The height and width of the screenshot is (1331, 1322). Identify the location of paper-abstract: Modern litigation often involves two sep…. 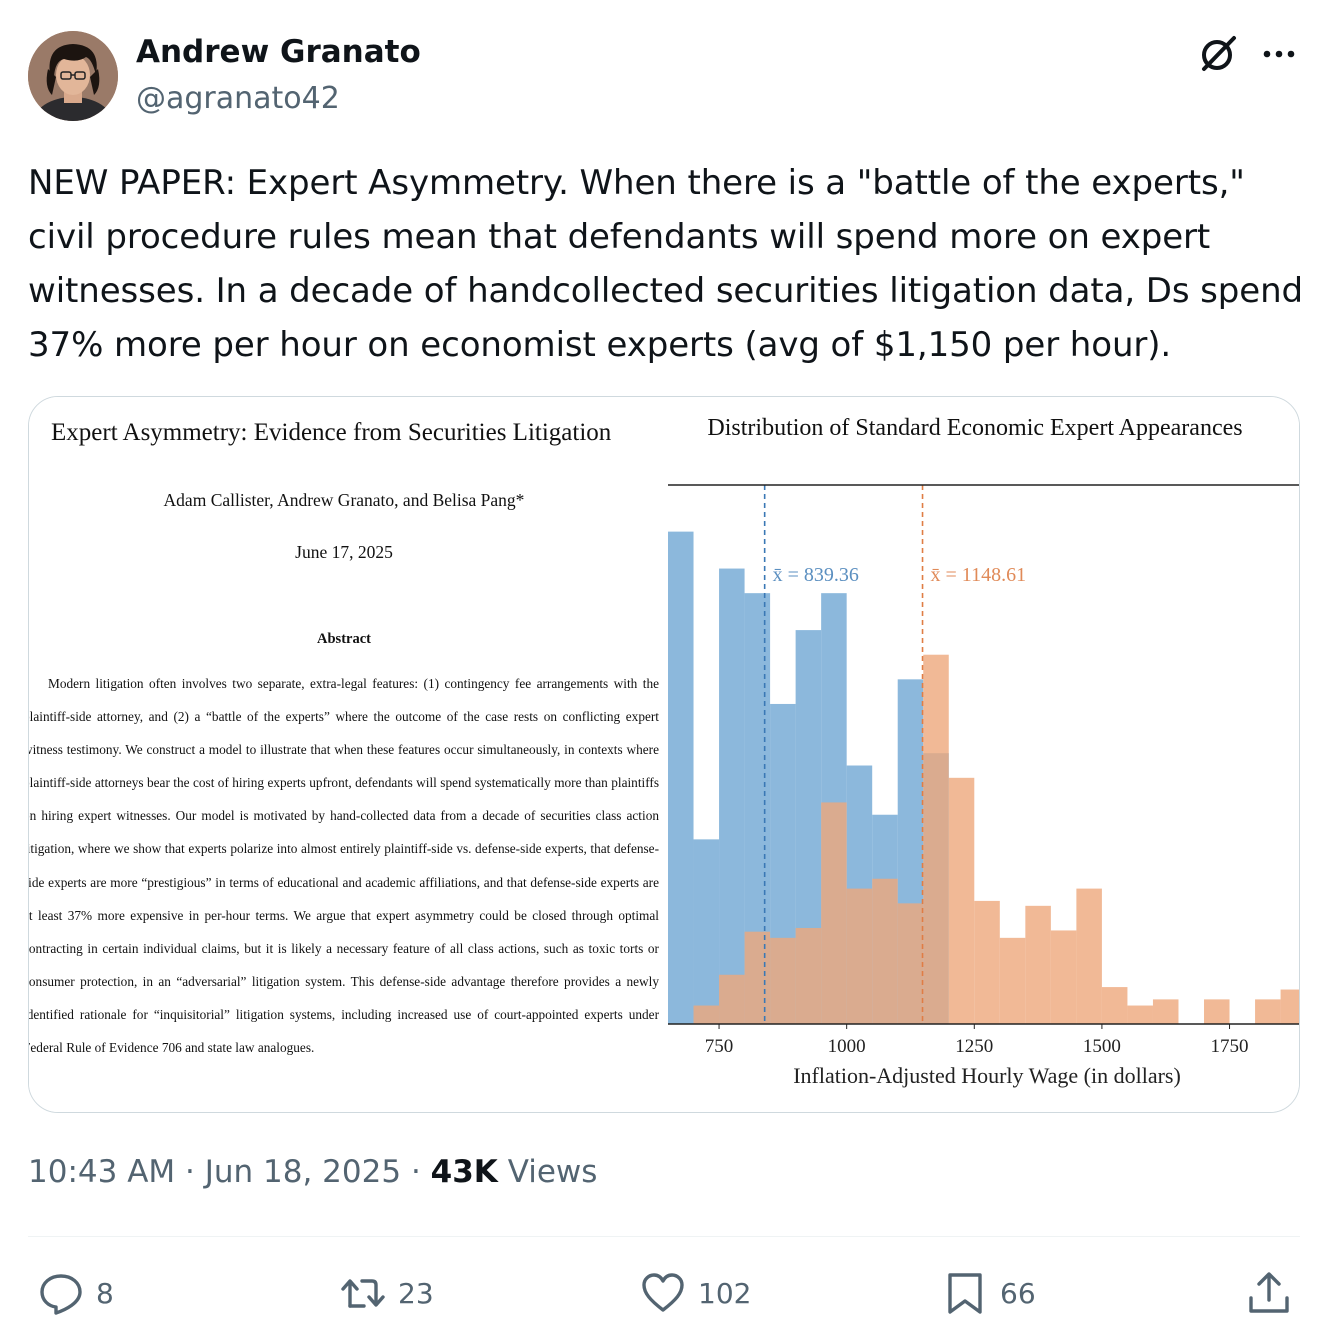
(343, 866).